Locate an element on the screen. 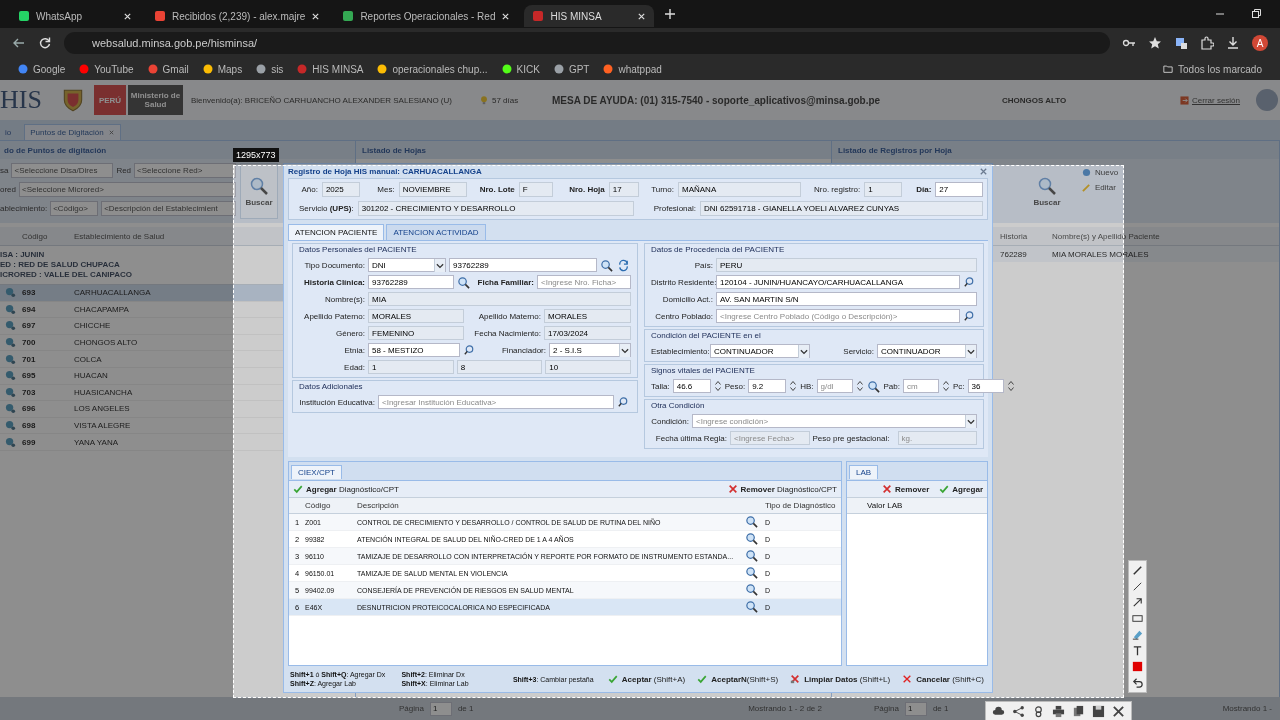 Image resolution: width=1280 pixels, height=720 pixels. text-tool-icon is located at coordinates (1137, 650).